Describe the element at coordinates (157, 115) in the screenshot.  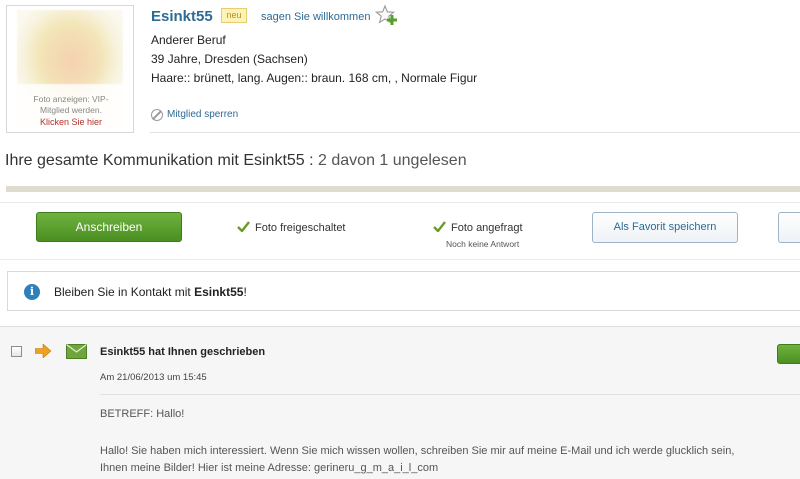
I see `block-icon` at that location.